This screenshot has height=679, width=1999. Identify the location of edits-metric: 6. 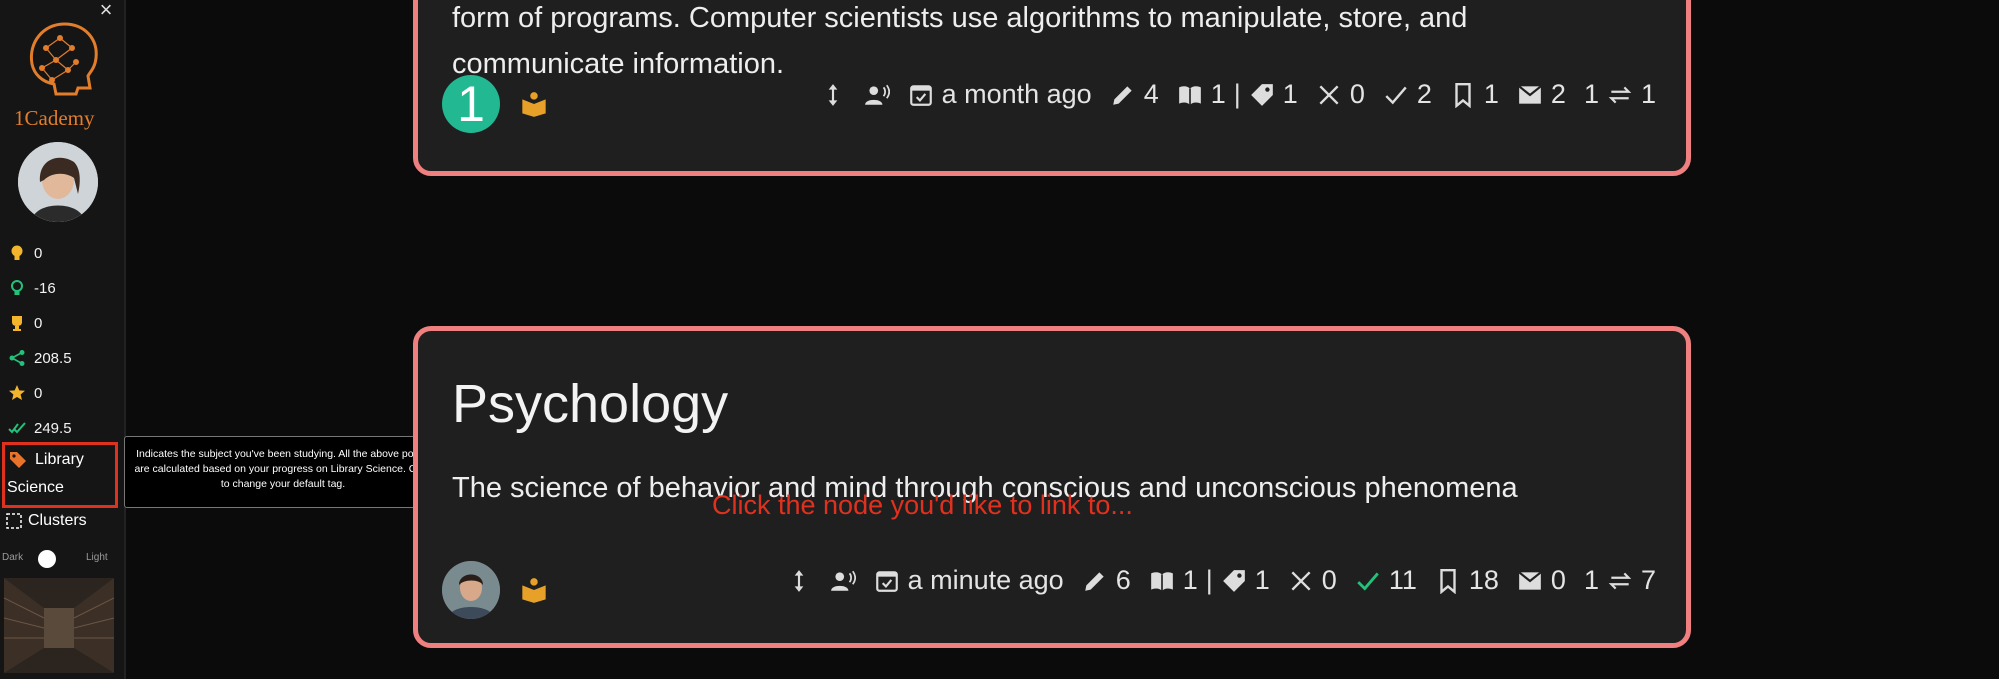
(1106, 580).